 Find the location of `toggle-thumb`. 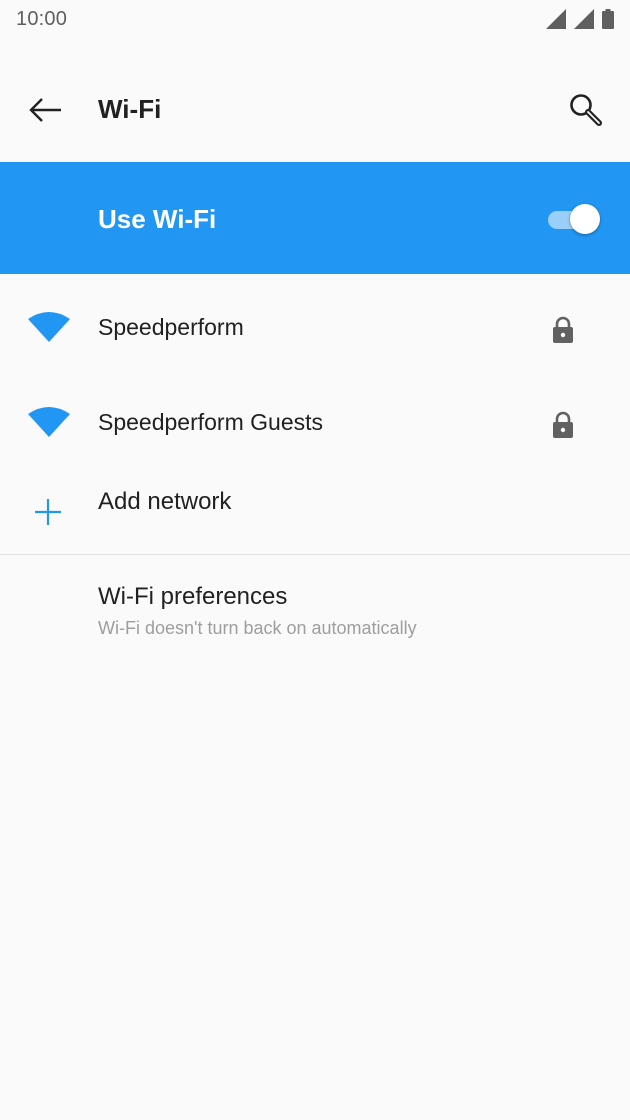

toggle-thumb is located at coordinates (585, 219).